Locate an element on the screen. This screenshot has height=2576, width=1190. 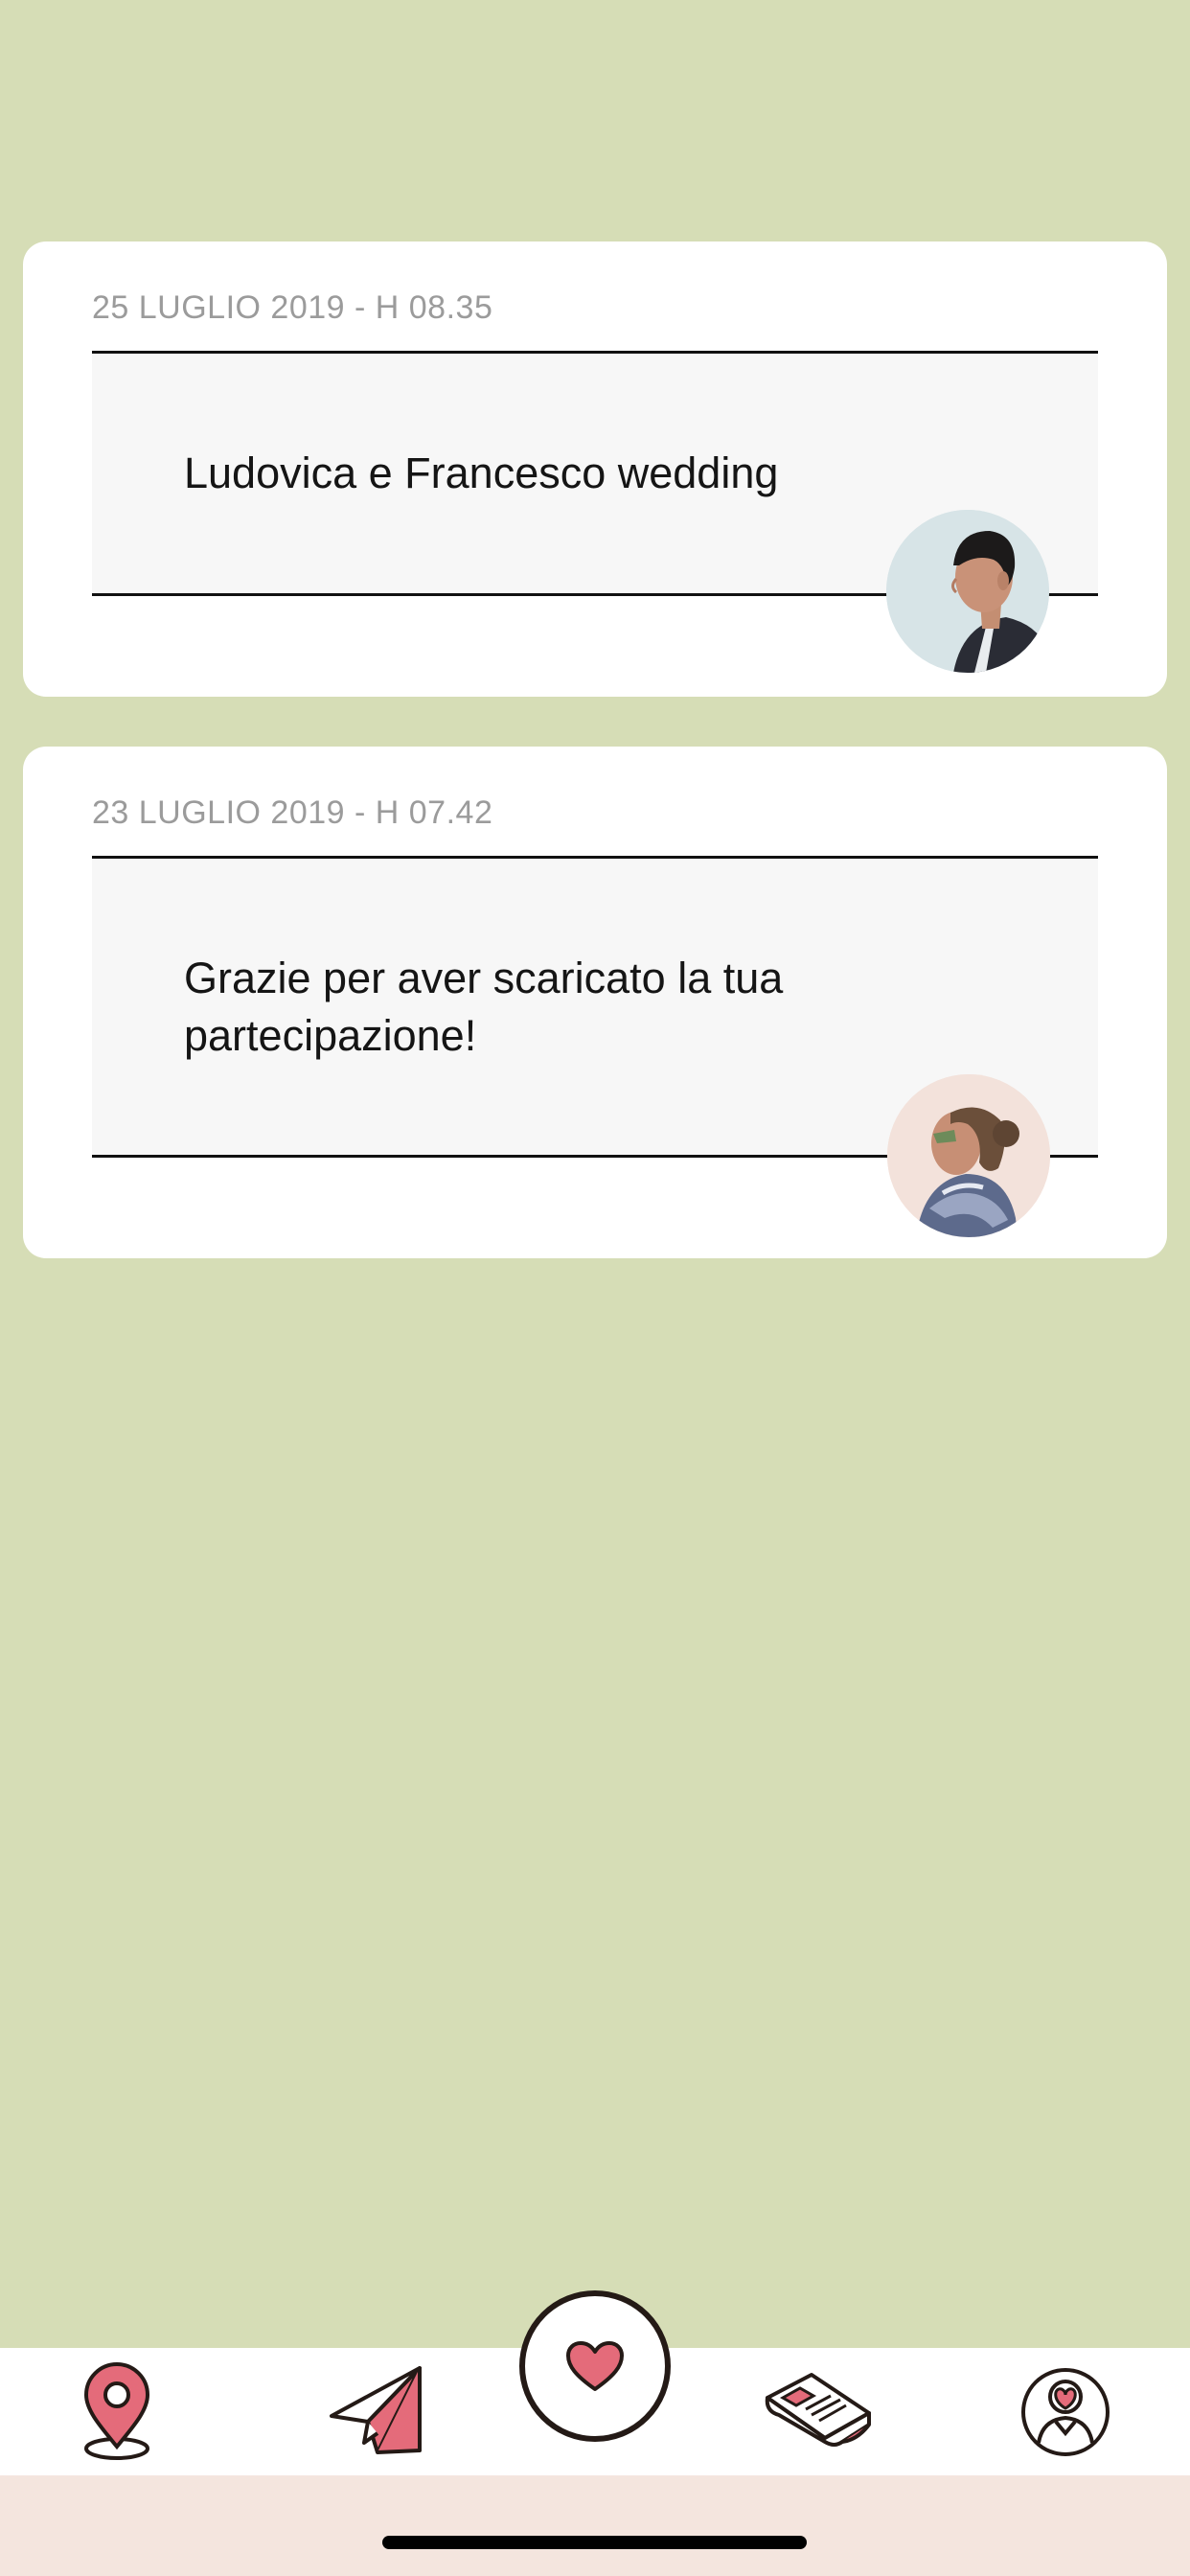
tab-send is located at coordinates (379, 2411).